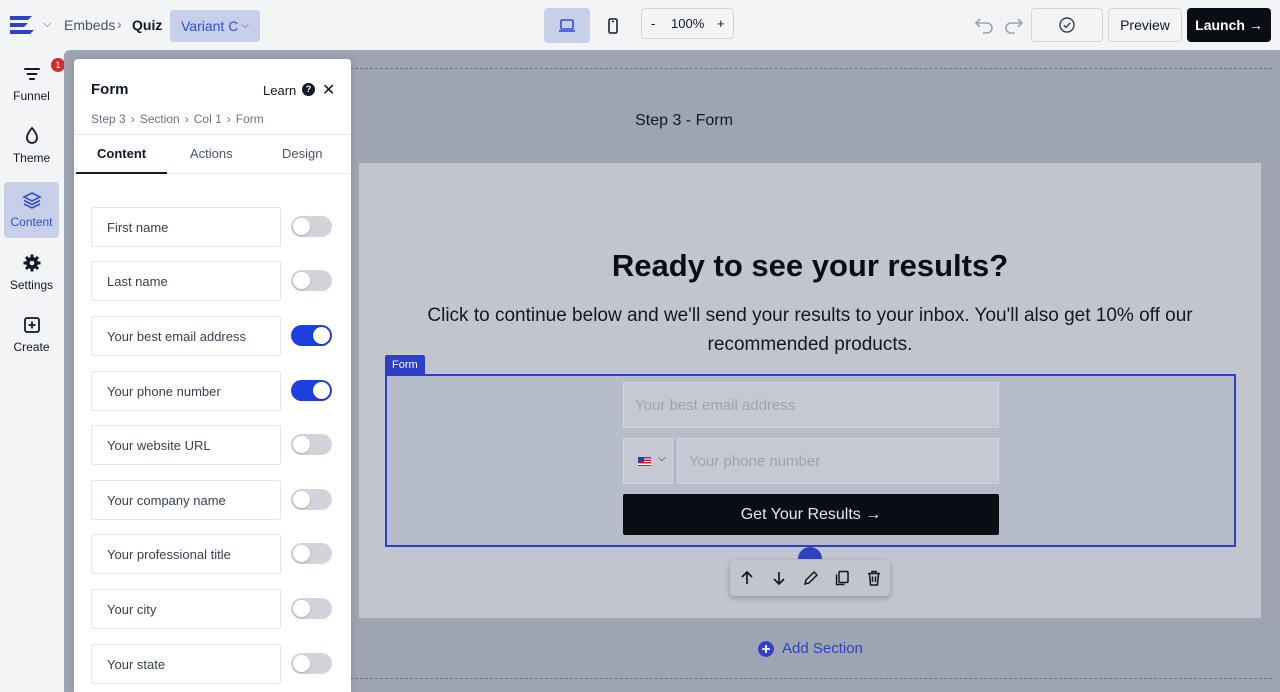 Image resolution: width=1280 pixels, height=692 pixels. Describe the element at coordinates (31, 285) in the screenshot. I see `rail-item-label: Settings` at that location.